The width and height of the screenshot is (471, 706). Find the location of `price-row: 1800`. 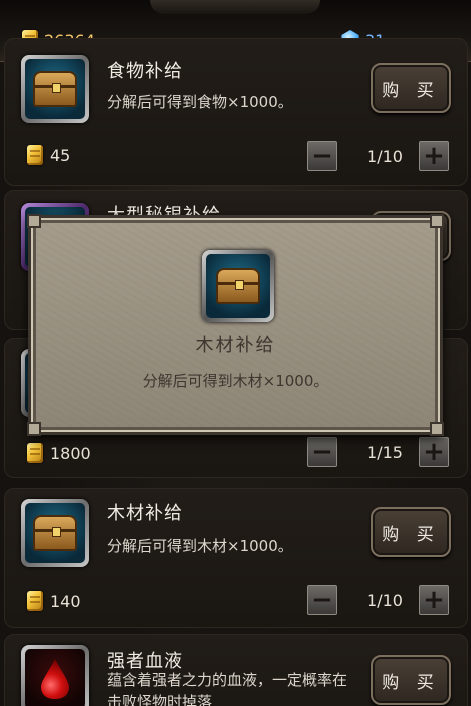

price-row: 1800 is located at coordinates (59, 453).